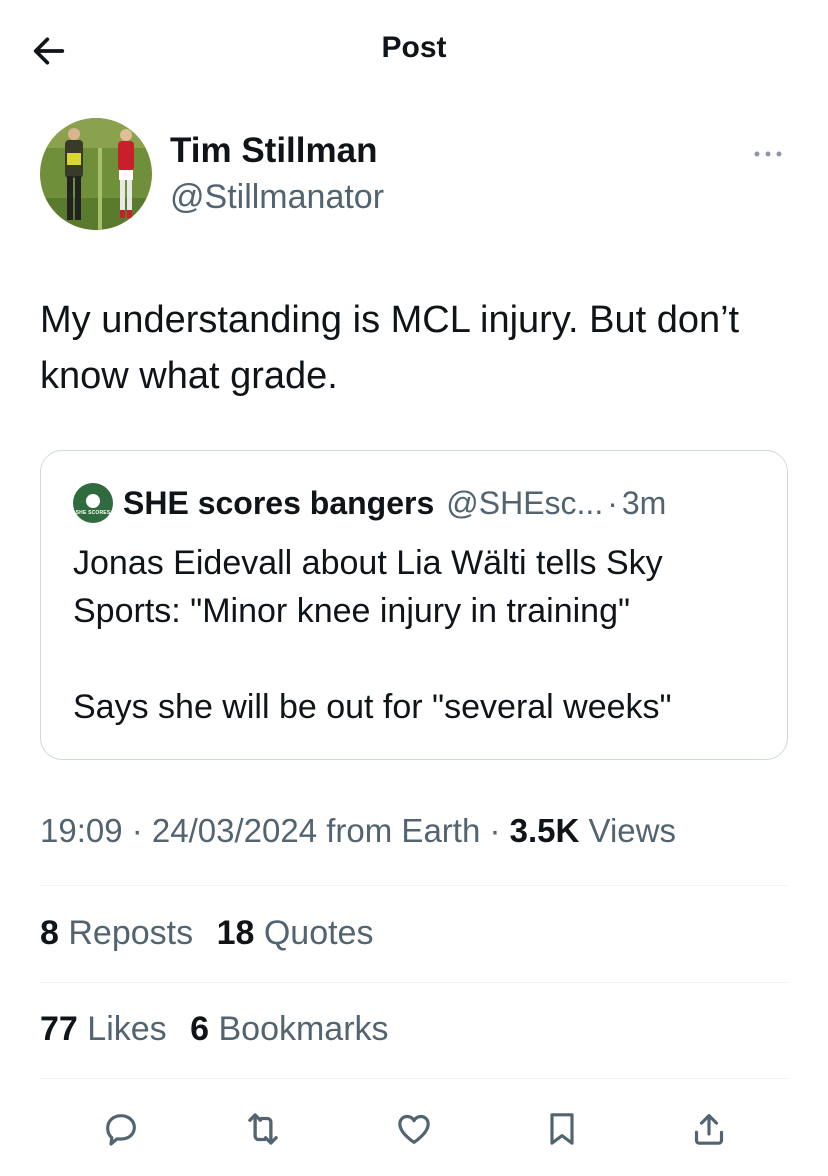  Describe the element at coordinates (399, 830) in the screenshot. I see `post-source: from Earth` at that location.